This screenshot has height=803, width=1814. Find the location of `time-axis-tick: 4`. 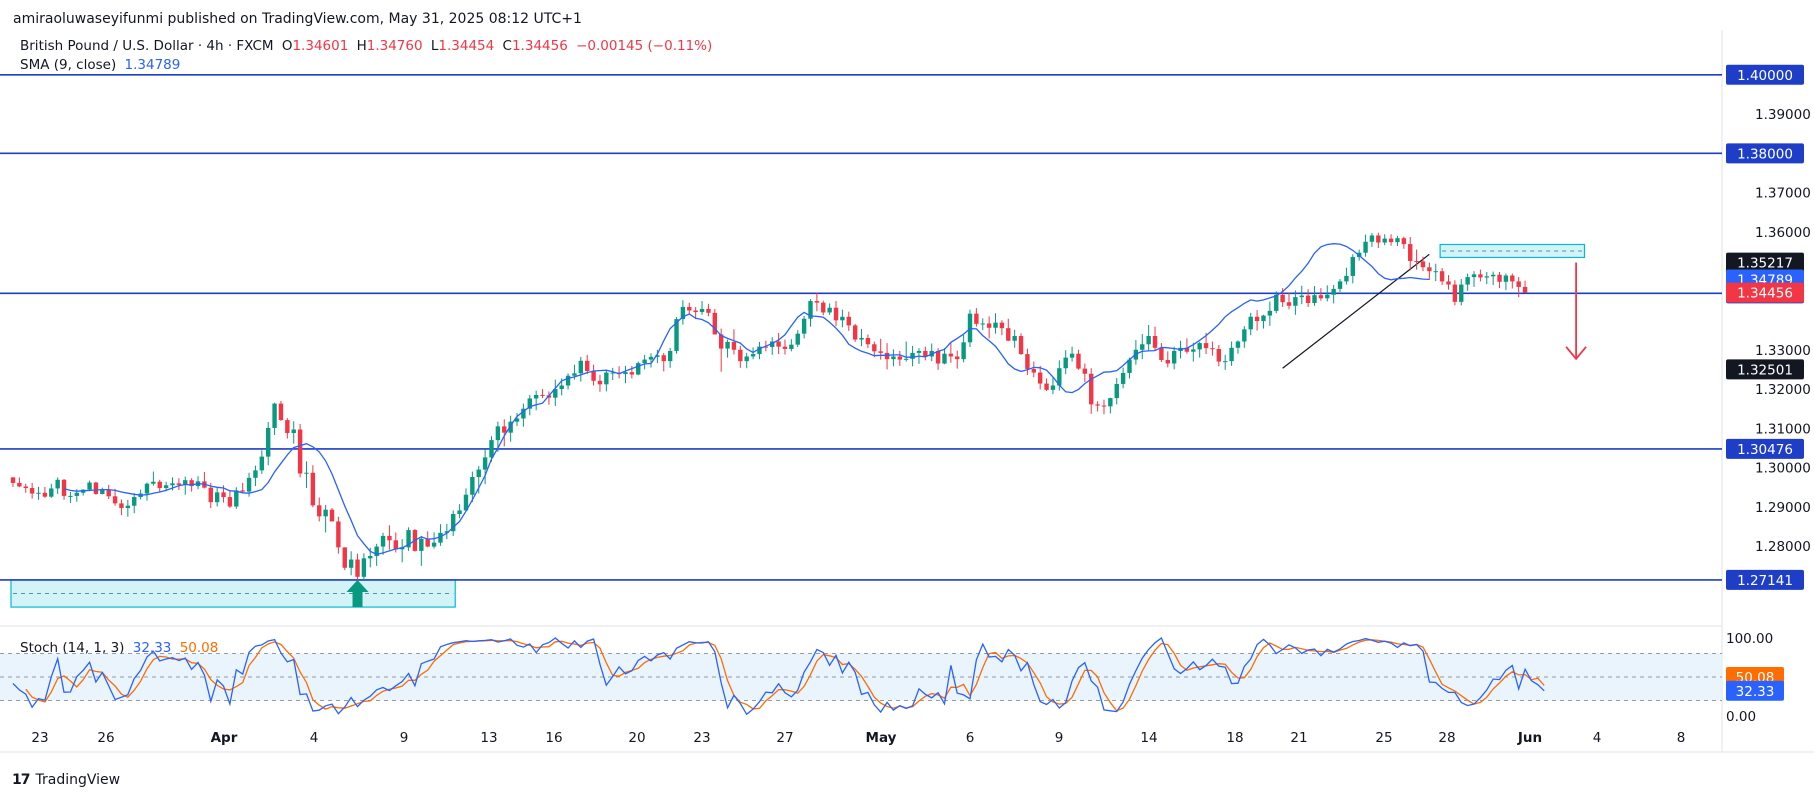

time-axis-tick: 4 is located at coordinates (1597, 738).